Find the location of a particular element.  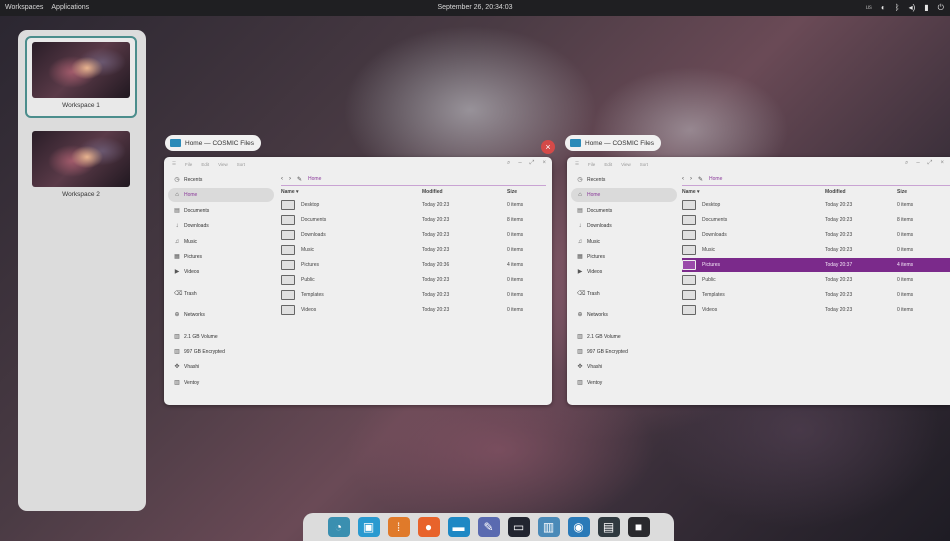

firefox-icon: ● is located at coordinates (428, 527).